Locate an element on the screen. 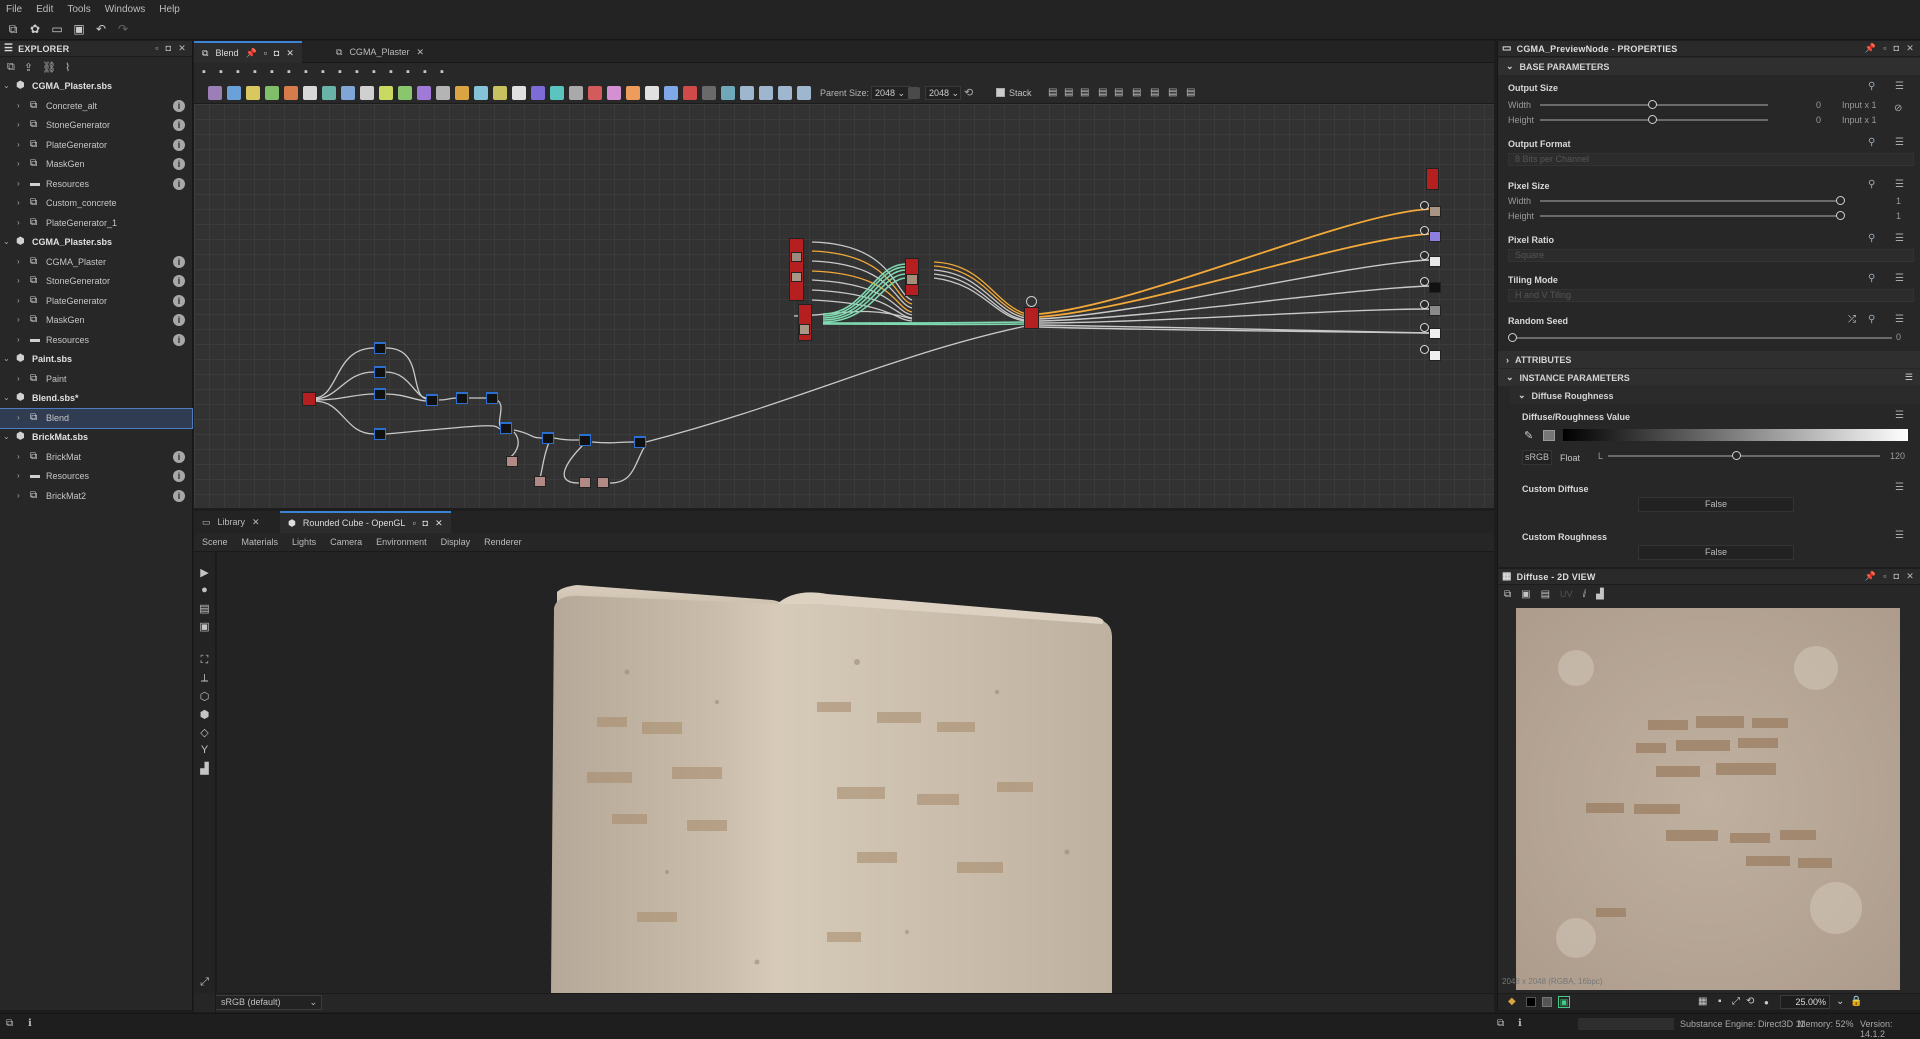  plane-icon: ◇ is located at coordinates (204, 733).